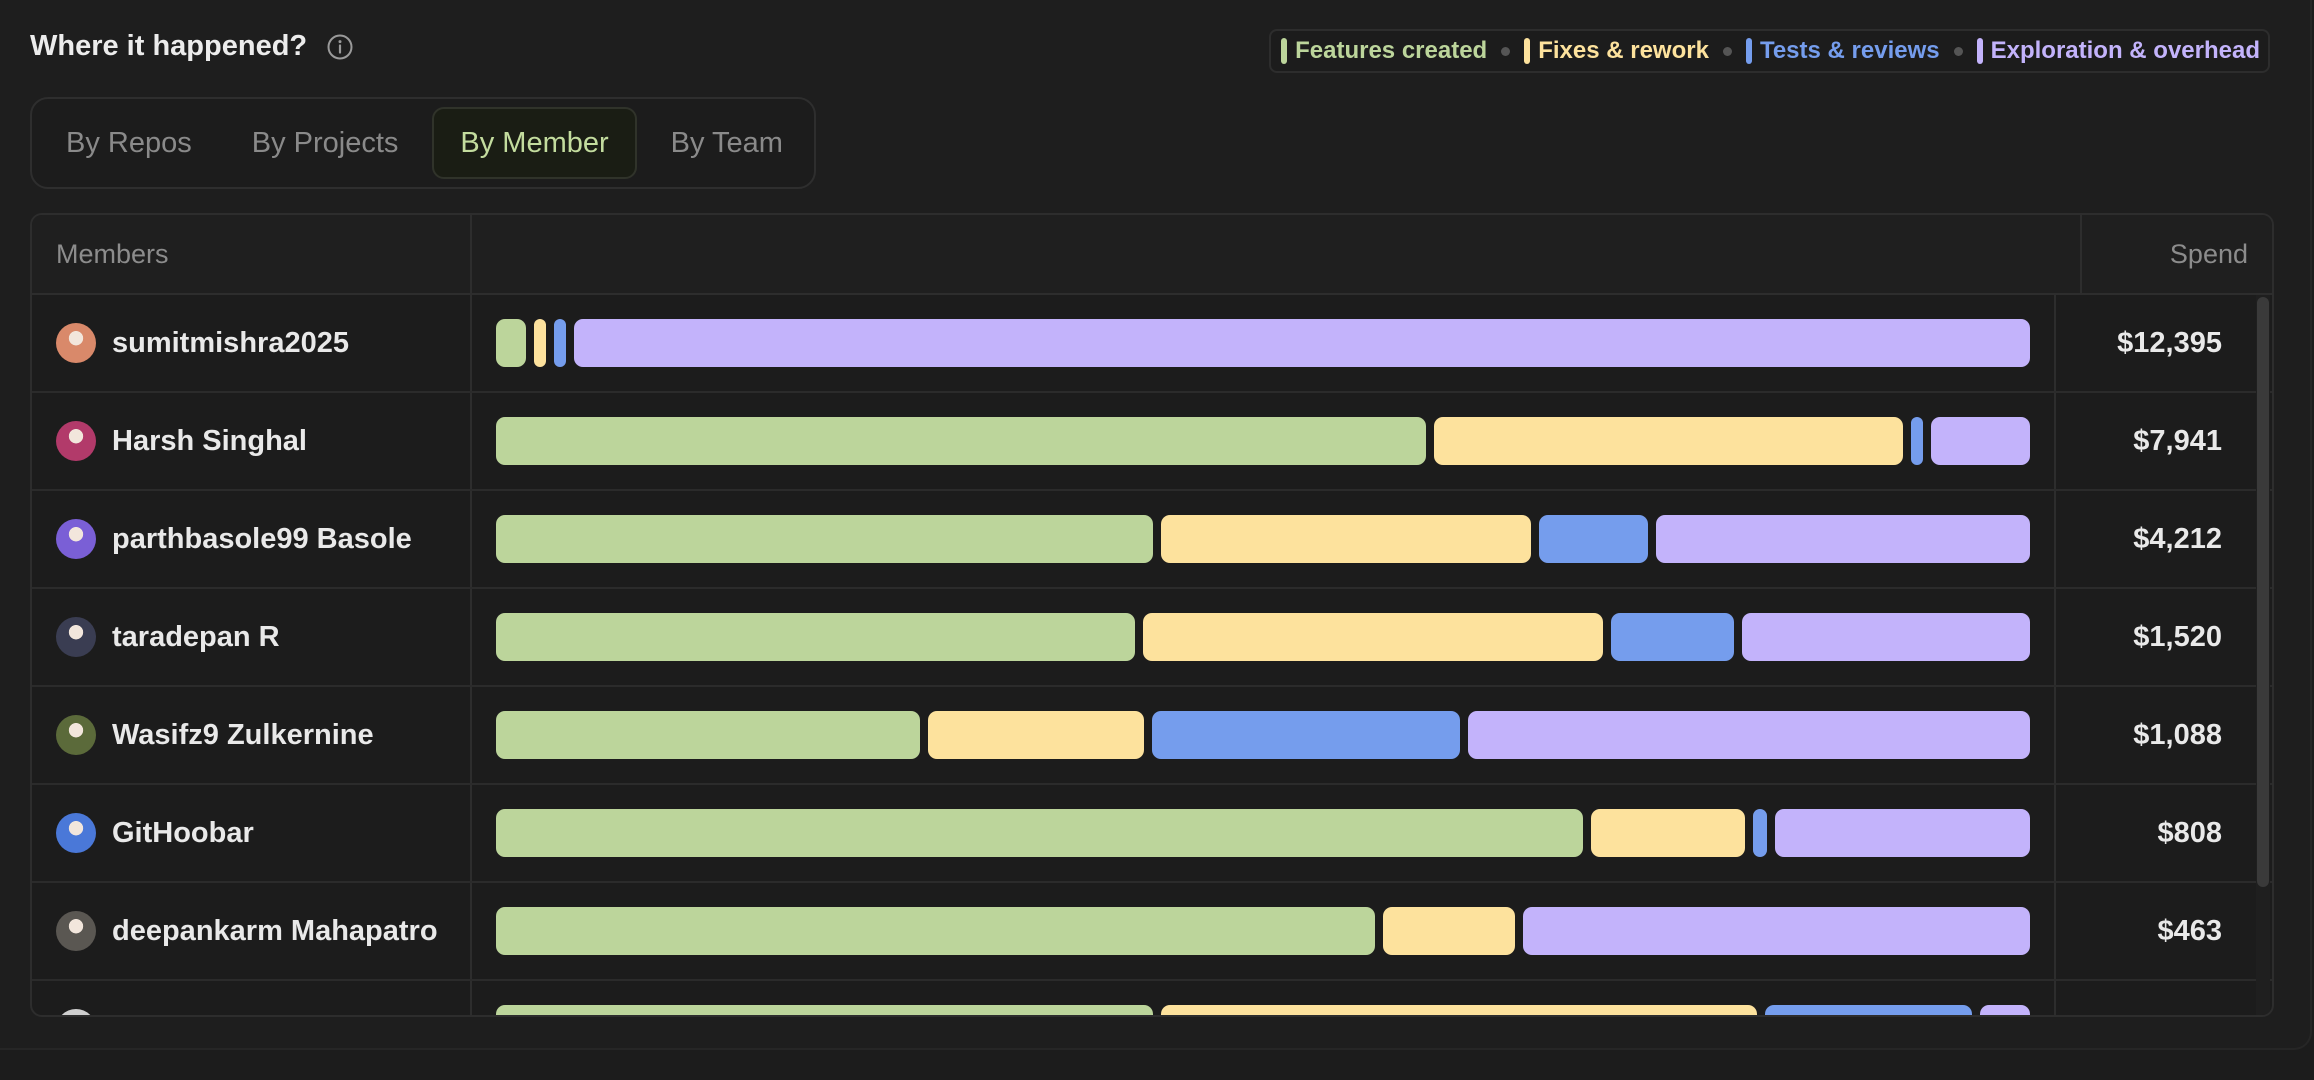  I want to click on member-cell: deepankarm Mahapatro, so click(252, 931).